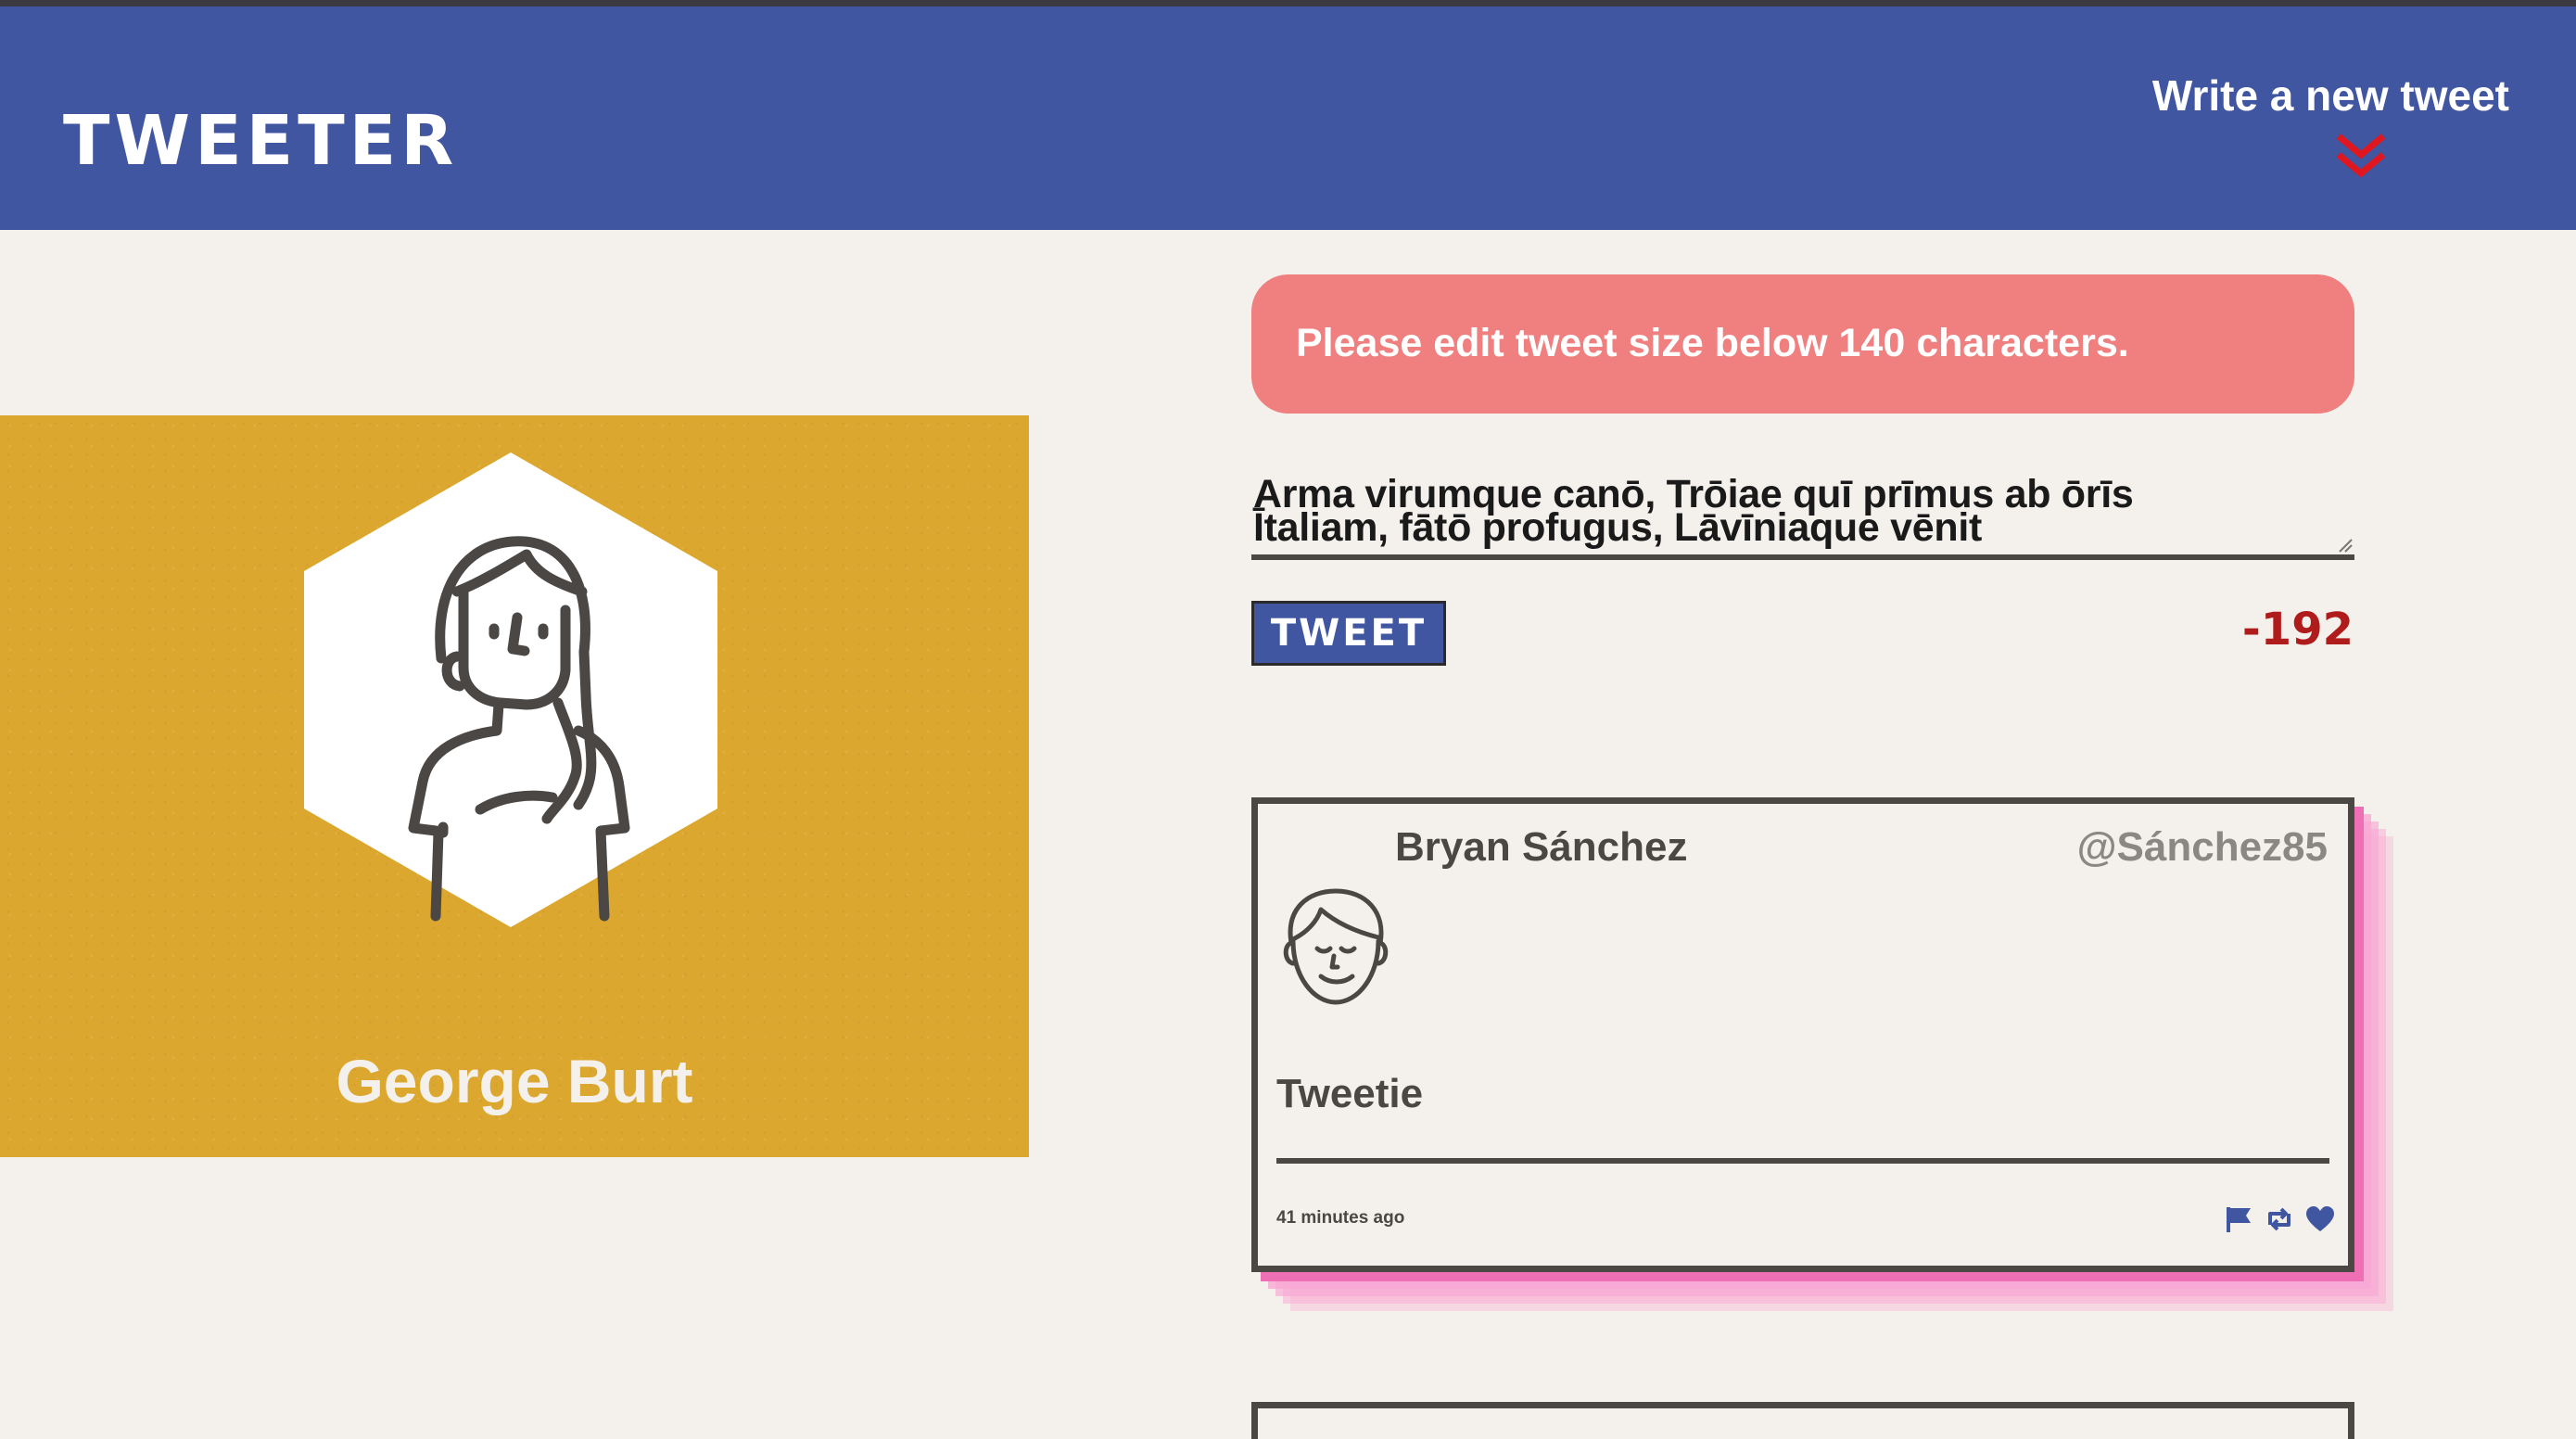 The image size is (2576, 1439). I want to click on tweet-actions, so click(2279, 1220).